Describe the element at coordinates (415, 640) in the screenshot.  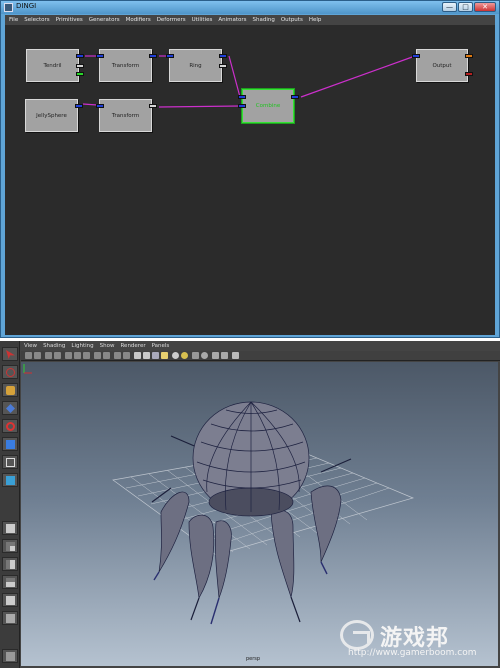
I see `watermark: 游戏邦 http://www.gamerboom.com` at that location.